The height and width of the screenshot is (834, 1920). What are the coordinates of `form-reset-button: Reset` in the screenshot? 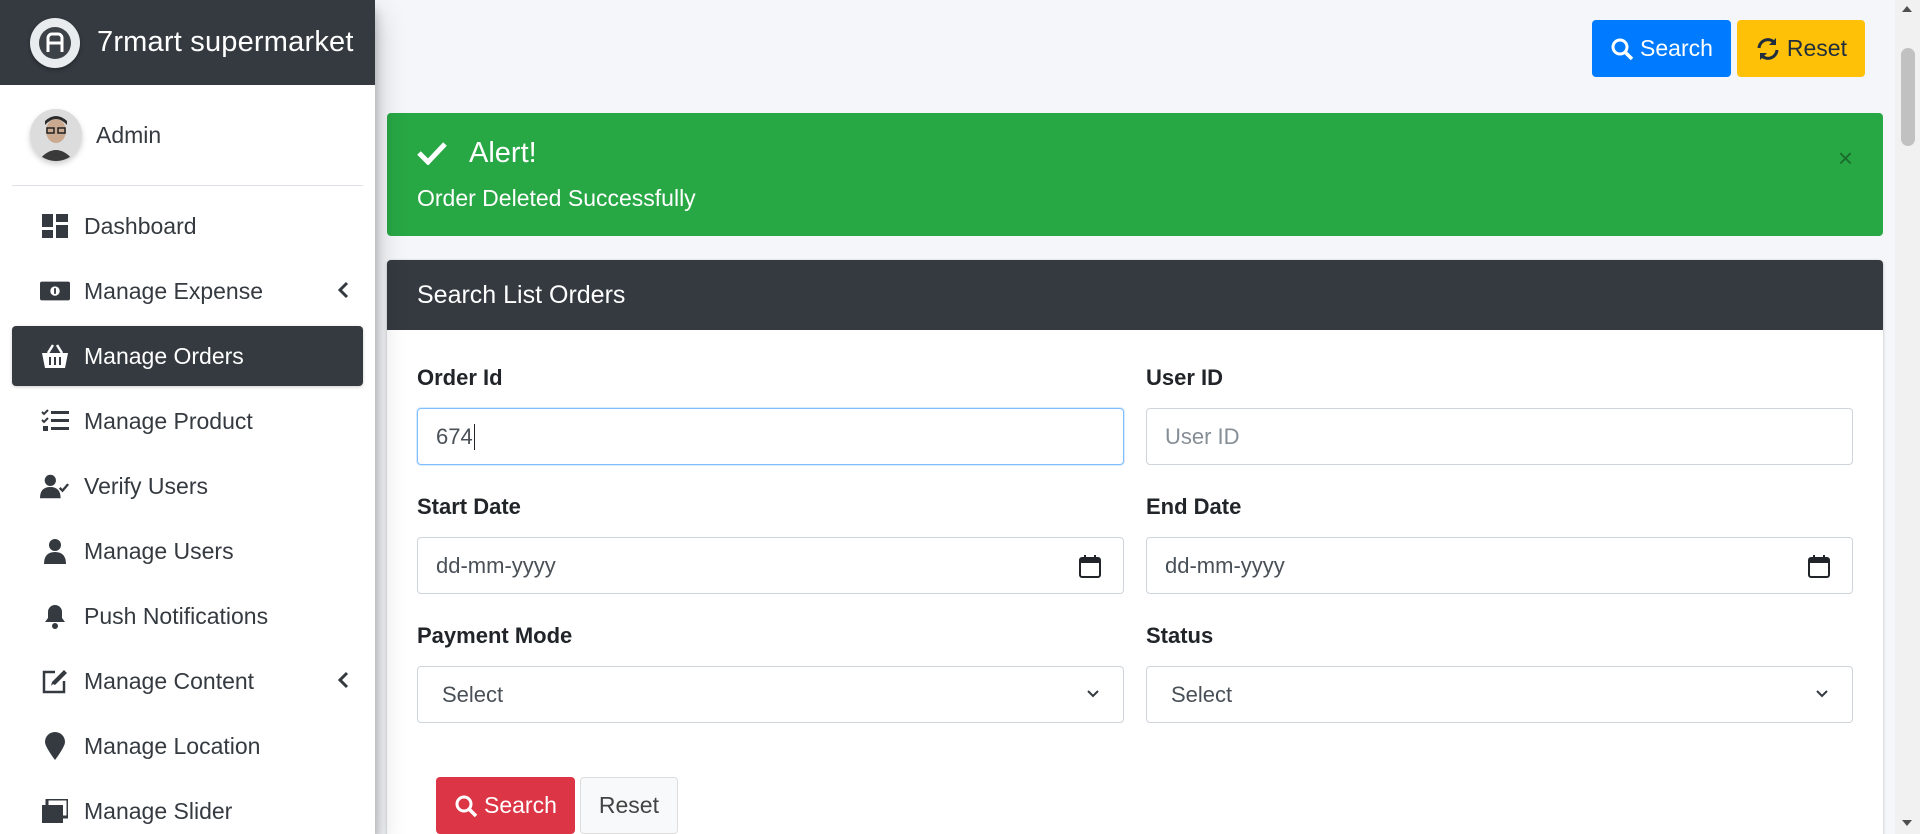 It's located at (628, 805).